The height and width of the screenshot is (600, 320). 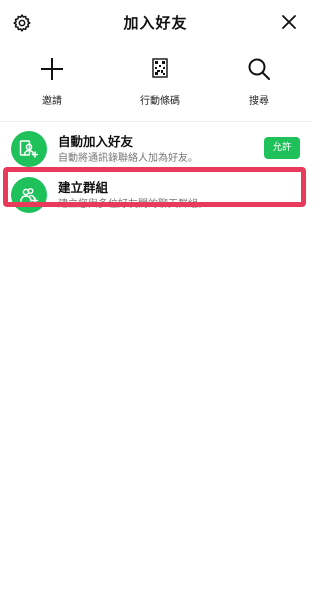 What do you see at coordinates (160, 101) in the screenshot?
I see `qr-code-label: 行動條碼` at bounding box center [160, 101].